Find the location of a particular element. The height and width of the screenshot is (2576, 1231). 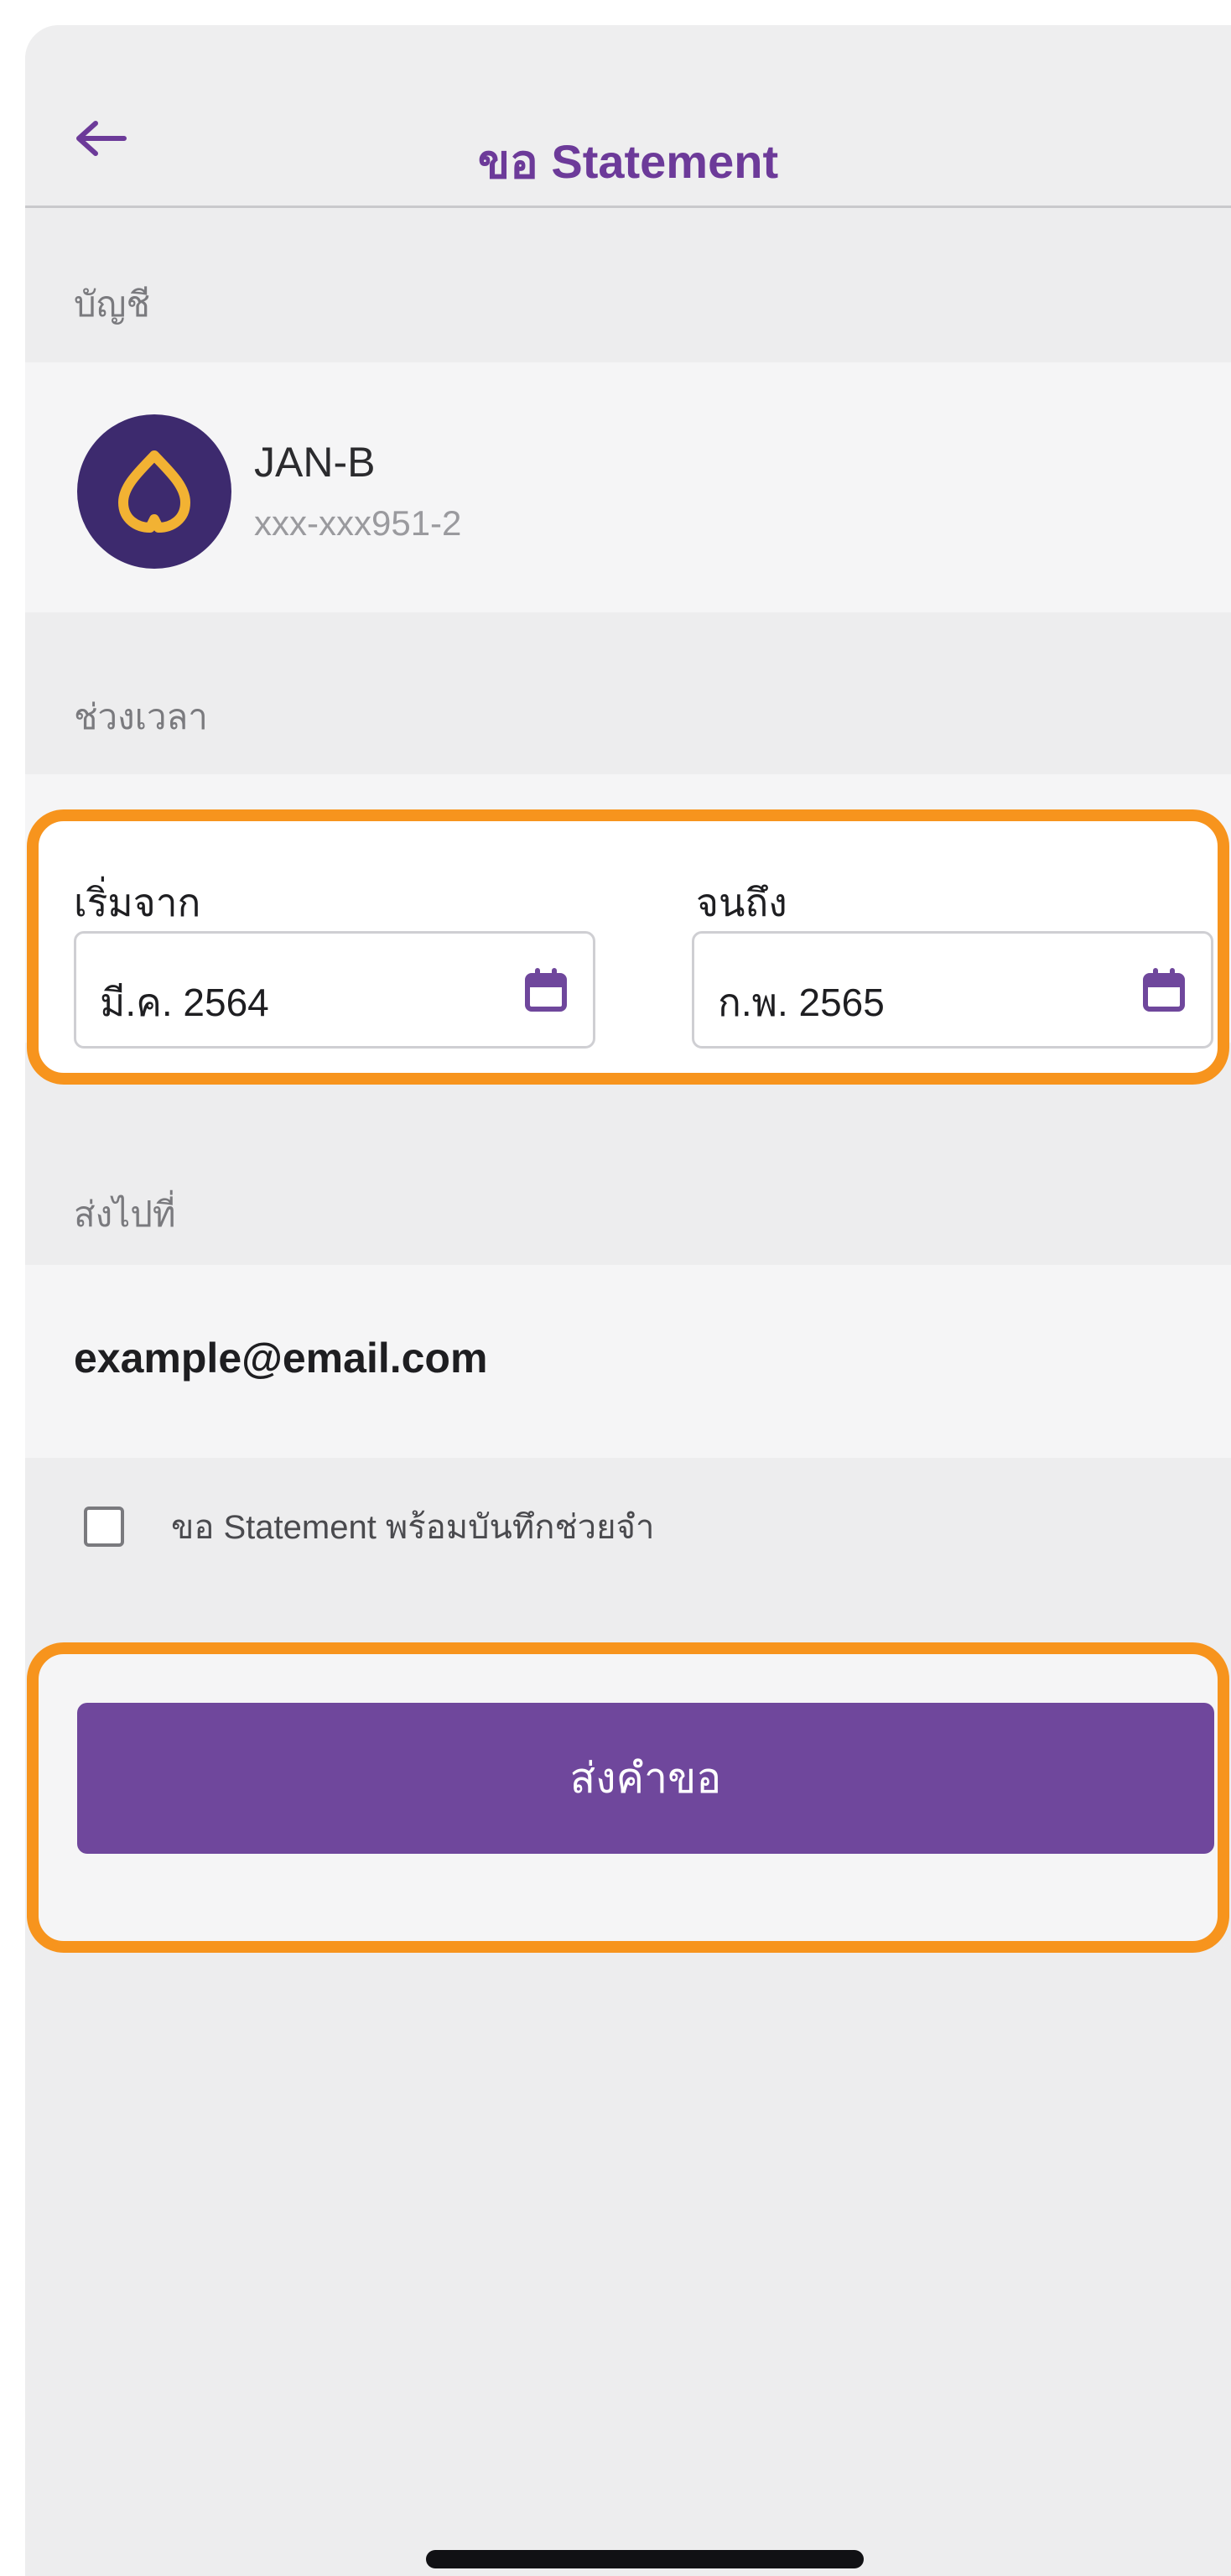

account-section-label: บัญชี is located at coordinates (112, 304).